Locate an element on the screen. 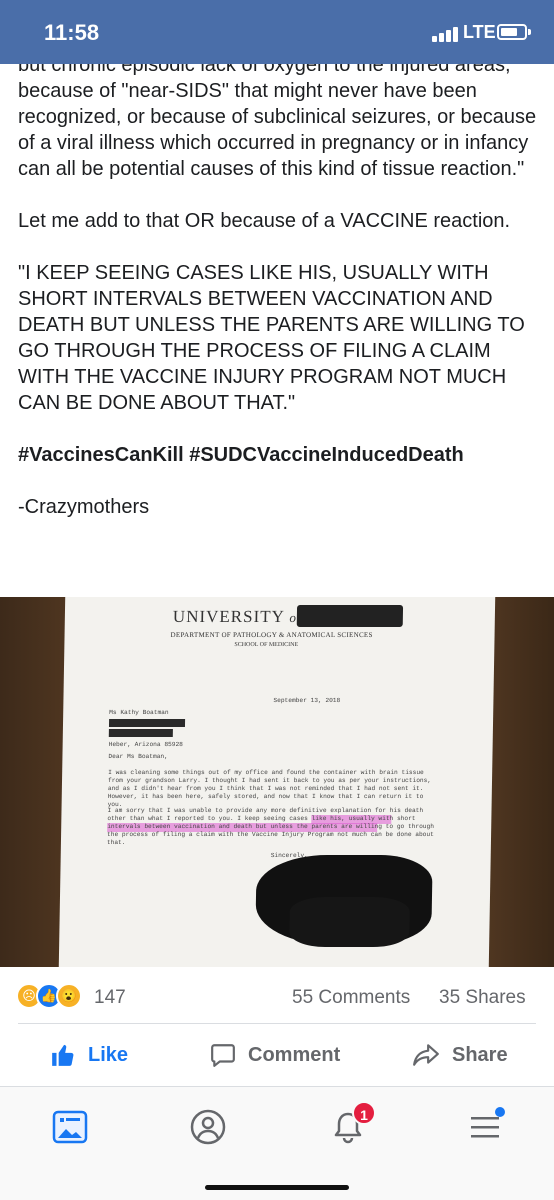 This screenshot has width=554, height=1200. profile-icon is located at coordinates (208, 1127).